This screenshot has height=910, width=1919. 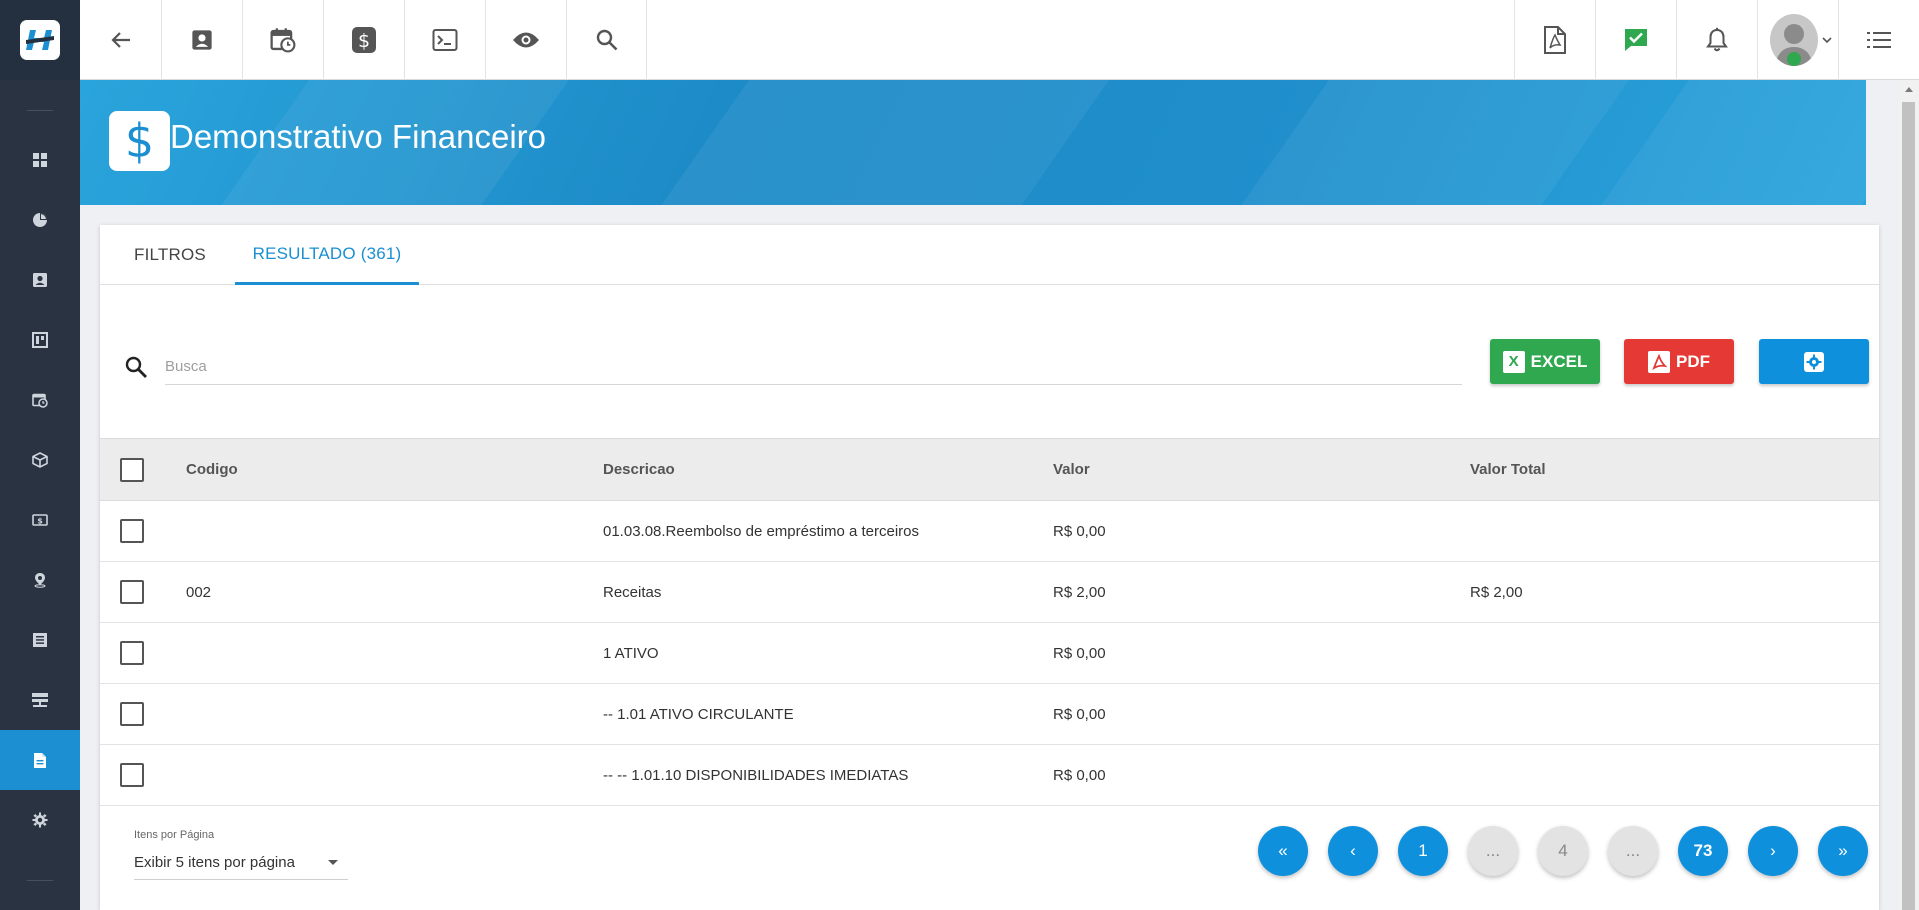 I want to click on kanban-icon, so click(x=40, y=340).